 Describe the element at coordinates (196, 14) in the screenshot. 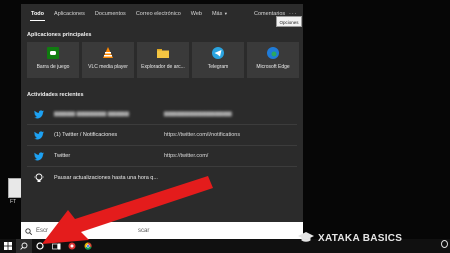

I see `tab-web: Web` at that location.